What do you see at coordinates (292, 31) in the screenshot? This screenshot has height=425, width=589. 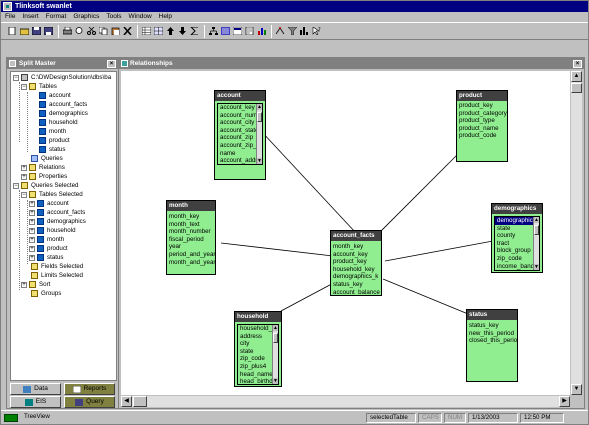 I see `filter-button` at bounding box center [292, 31].